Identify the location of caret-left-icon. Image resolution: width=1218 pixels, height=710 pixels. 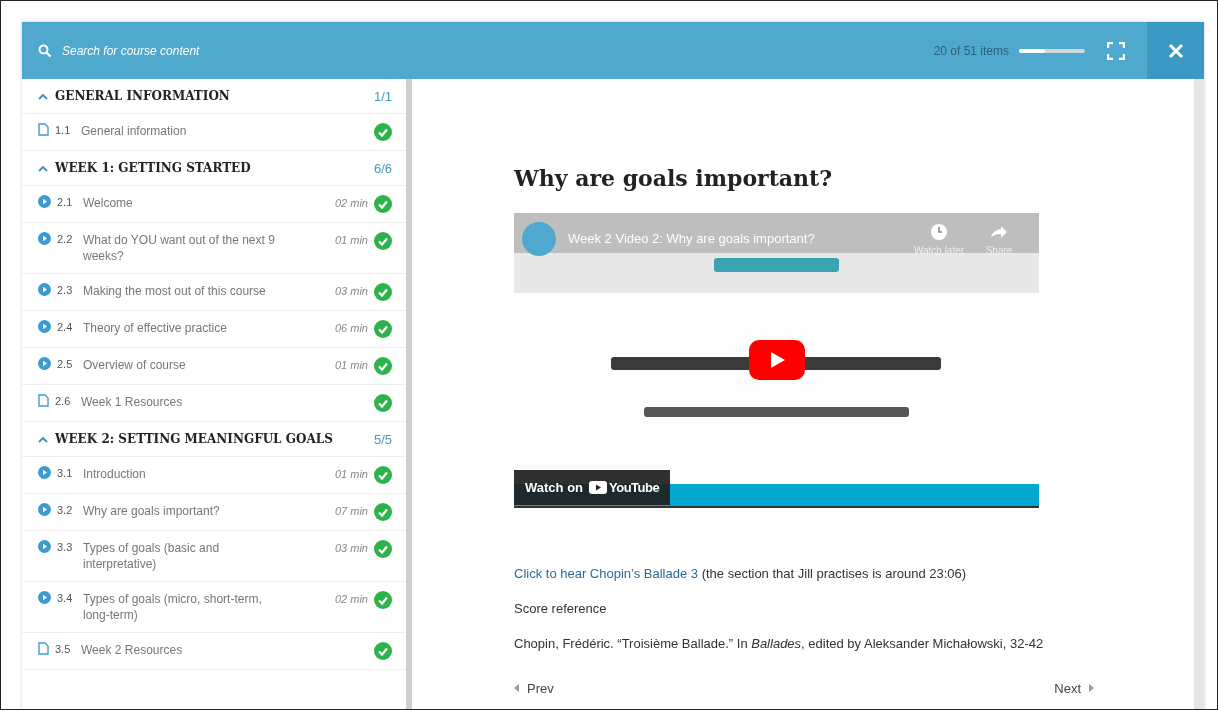
(516, 688).